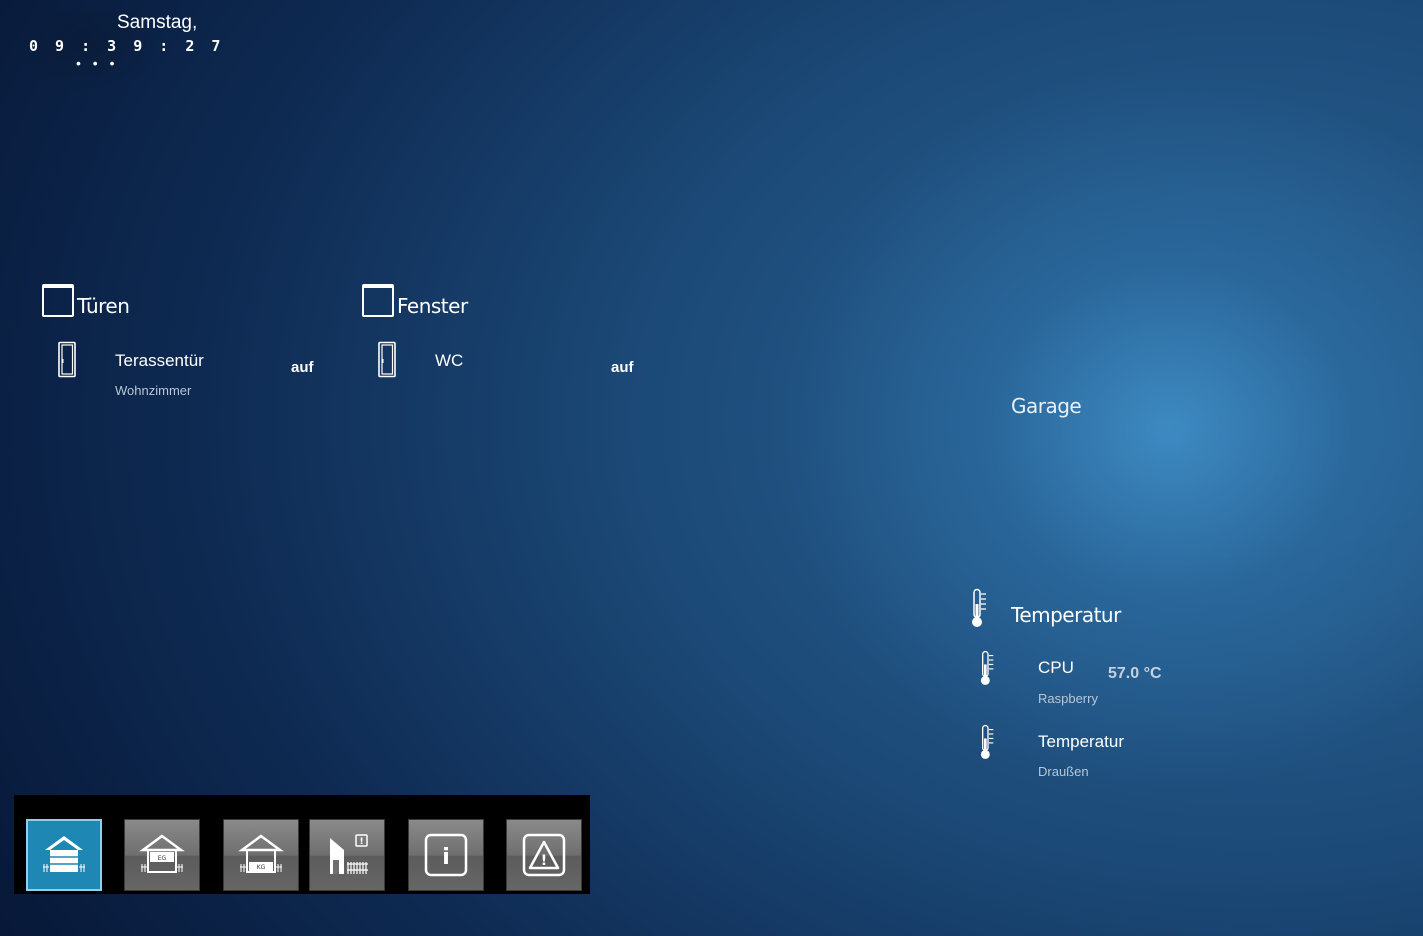  I want to click on nav-label-eg: EG, so click(162, 858).